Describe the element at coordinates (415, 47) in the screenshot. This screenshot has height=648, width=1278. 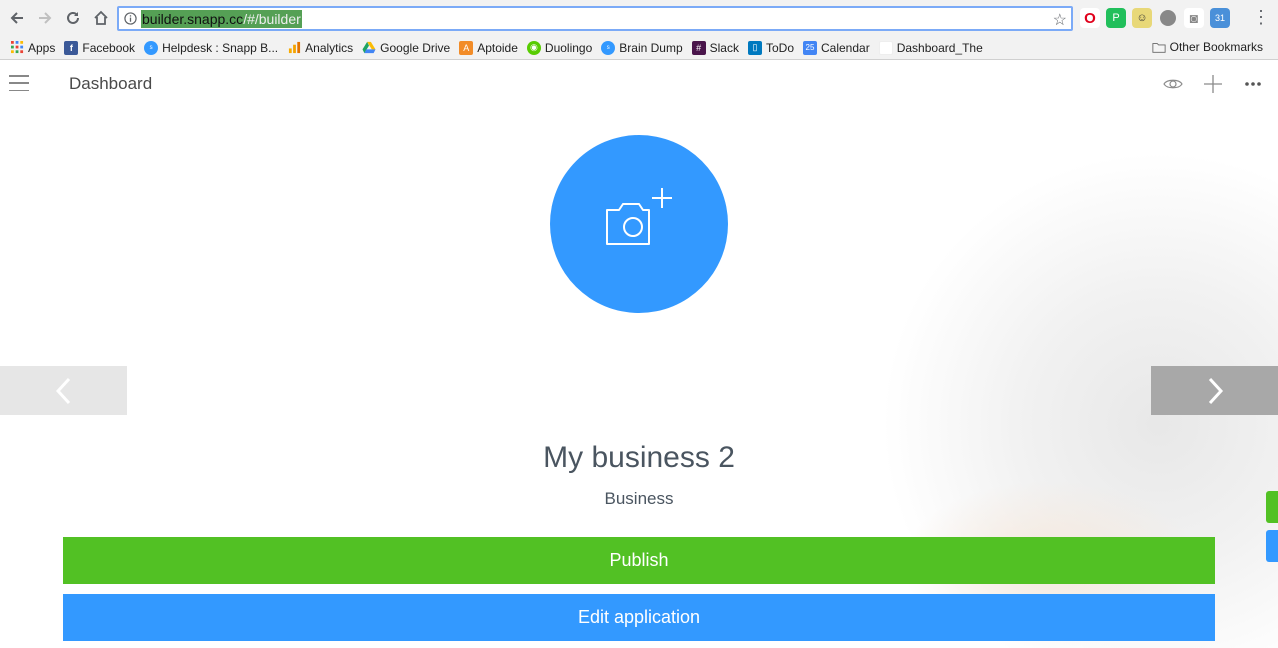
I see `bookmark-label: Google Drive` at that location.